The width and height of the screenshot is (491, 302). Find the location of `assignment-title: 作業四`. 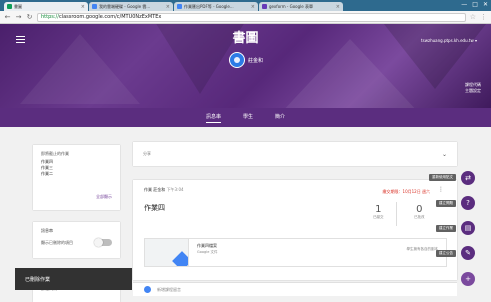

assignment-title: 作業四 is located at coordinates (154, 208).